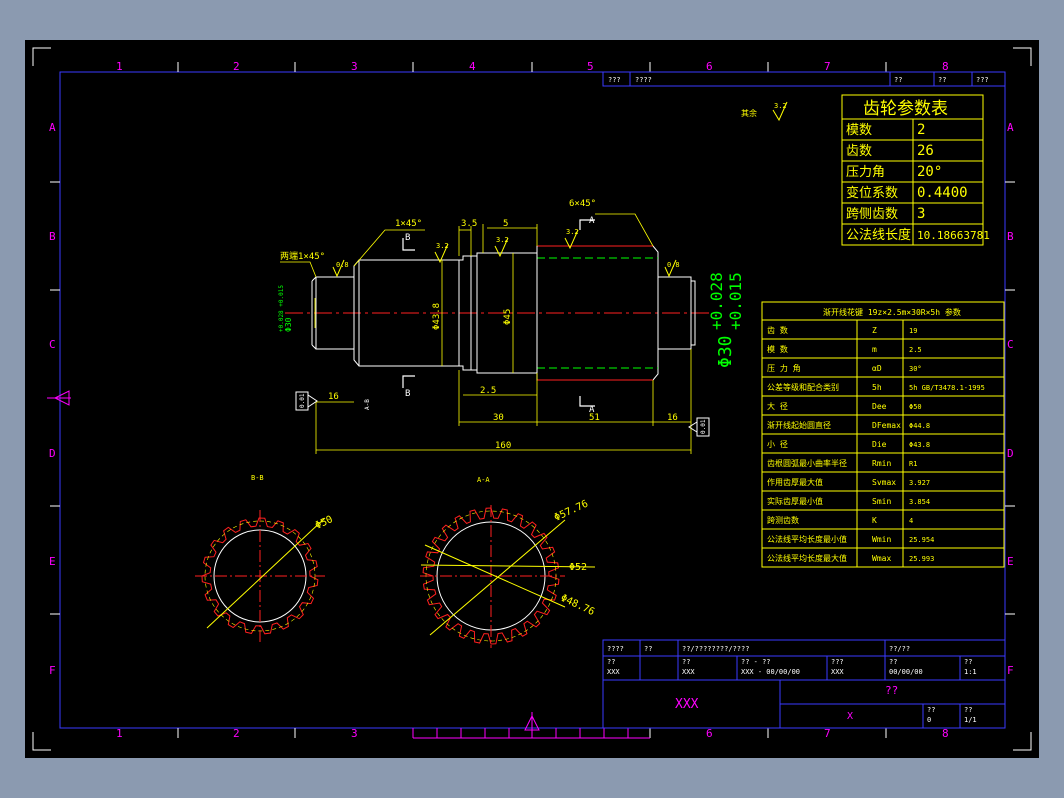  Describe the element at coordinates (52, 236) in the screenshot. I see `row-label-b-left: B` at that location.